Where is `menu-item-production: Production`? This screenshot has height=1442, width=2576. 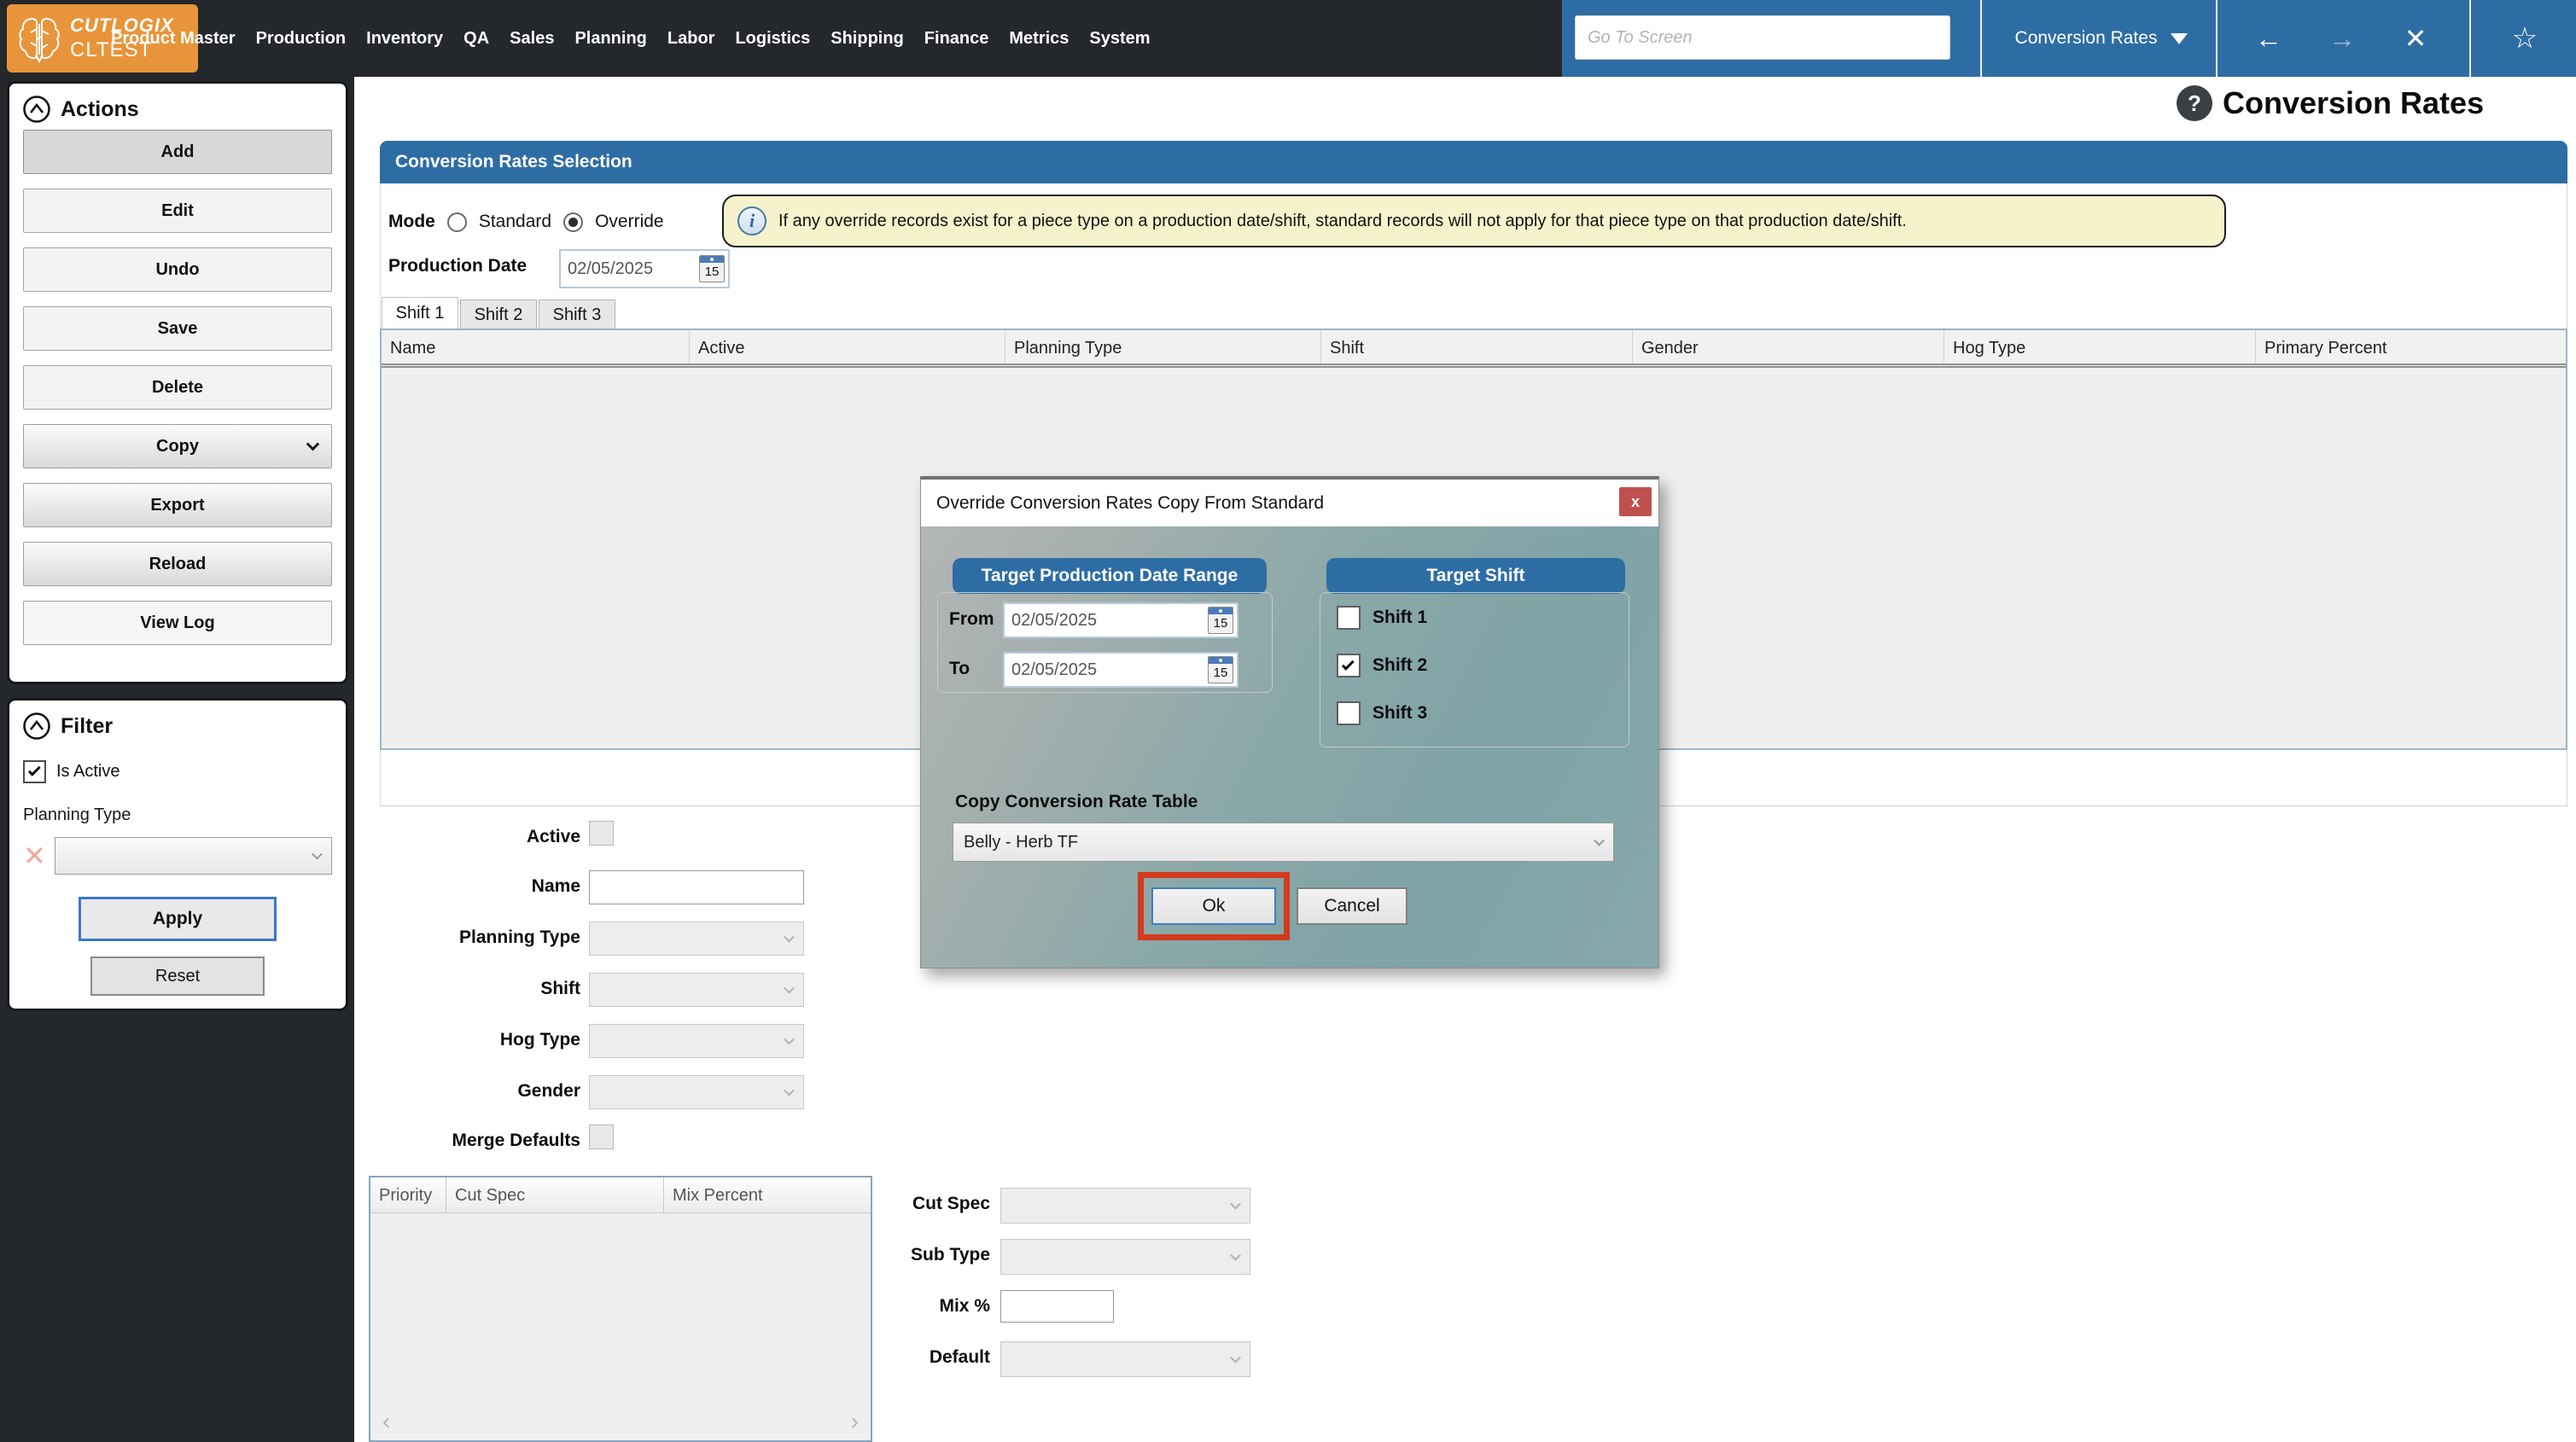
menu-item-production: Production is located at coordinates (301, 39).